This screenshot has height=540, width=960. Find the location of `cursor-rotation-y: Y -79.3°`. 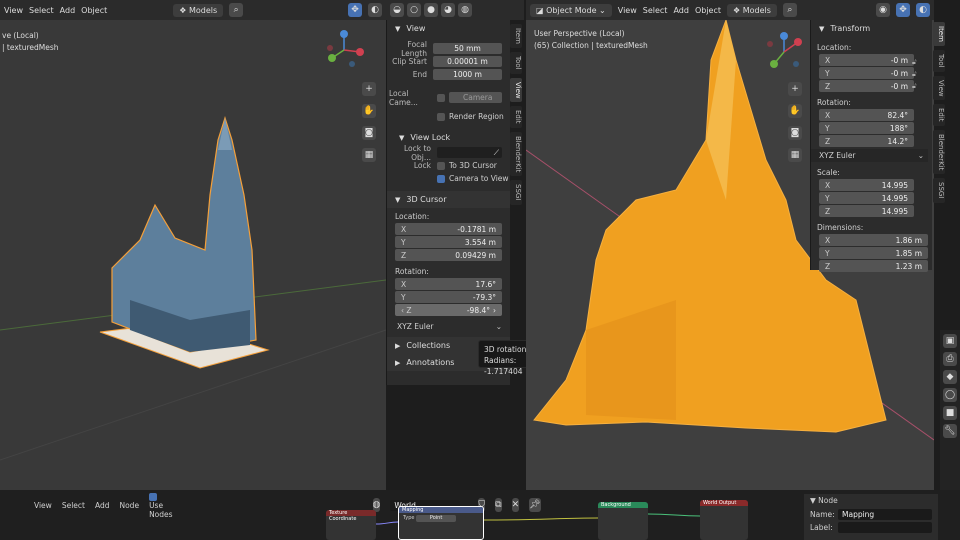

cursor-rotation-y: Y -79.3° is located at coordinates (448, 297).